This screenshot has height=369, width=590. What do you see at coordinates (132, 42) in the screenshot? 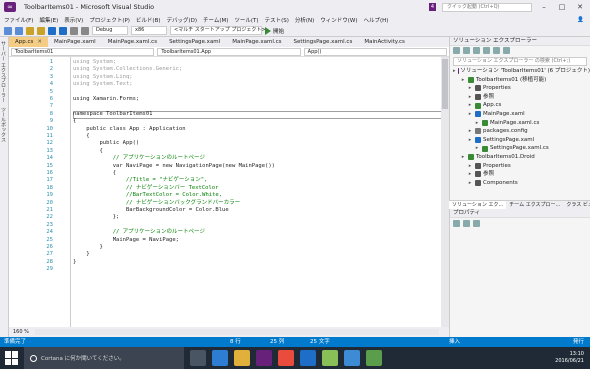
I see `tab-mainpage-xaml-cs: MainPage.xaml.cs` at bounding box center [132, 42].